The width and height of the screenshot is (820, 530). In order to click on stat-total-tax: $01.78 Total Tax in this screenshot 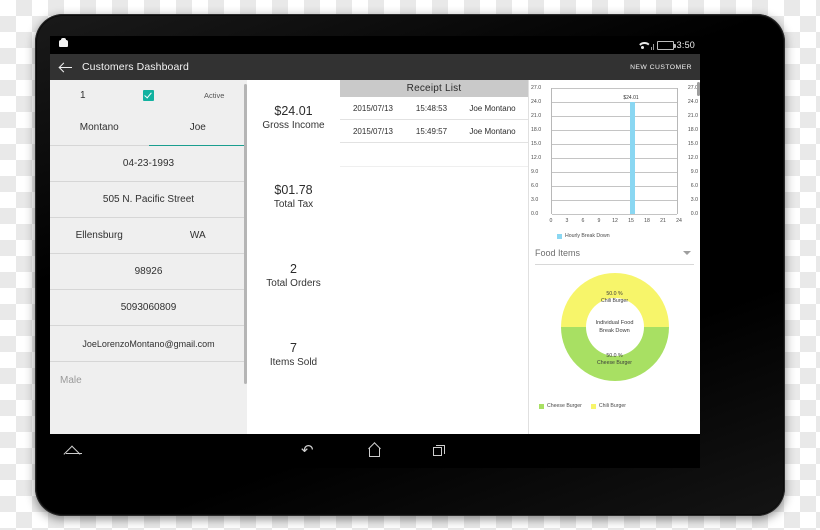, I will do `click(293, 197)`.